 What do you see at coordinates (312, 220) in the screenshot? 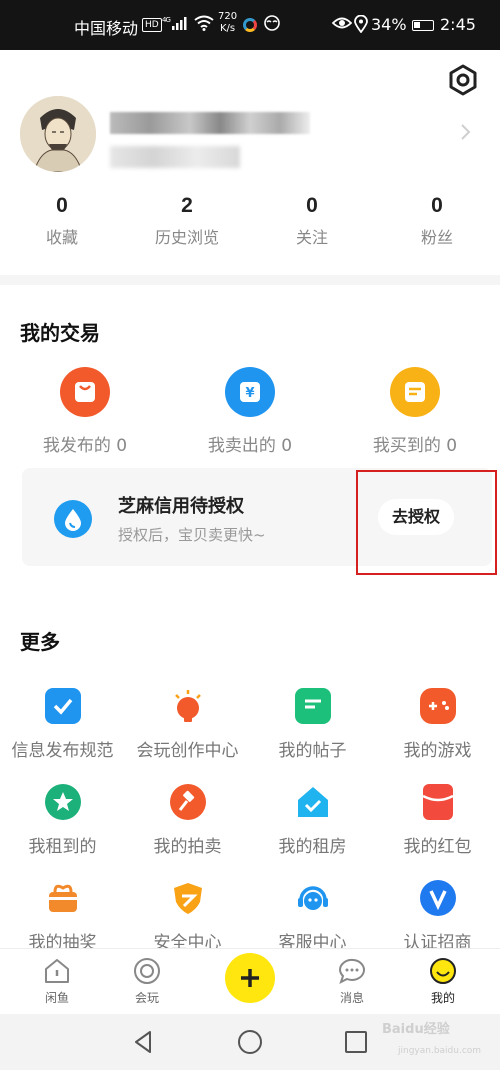
I see `stat-following: 0 关注` at bounding box center [312, 220].